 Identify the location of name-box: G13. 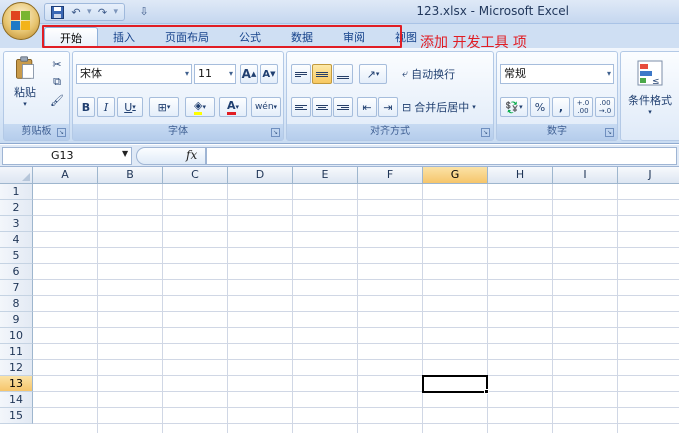
(67, 156).